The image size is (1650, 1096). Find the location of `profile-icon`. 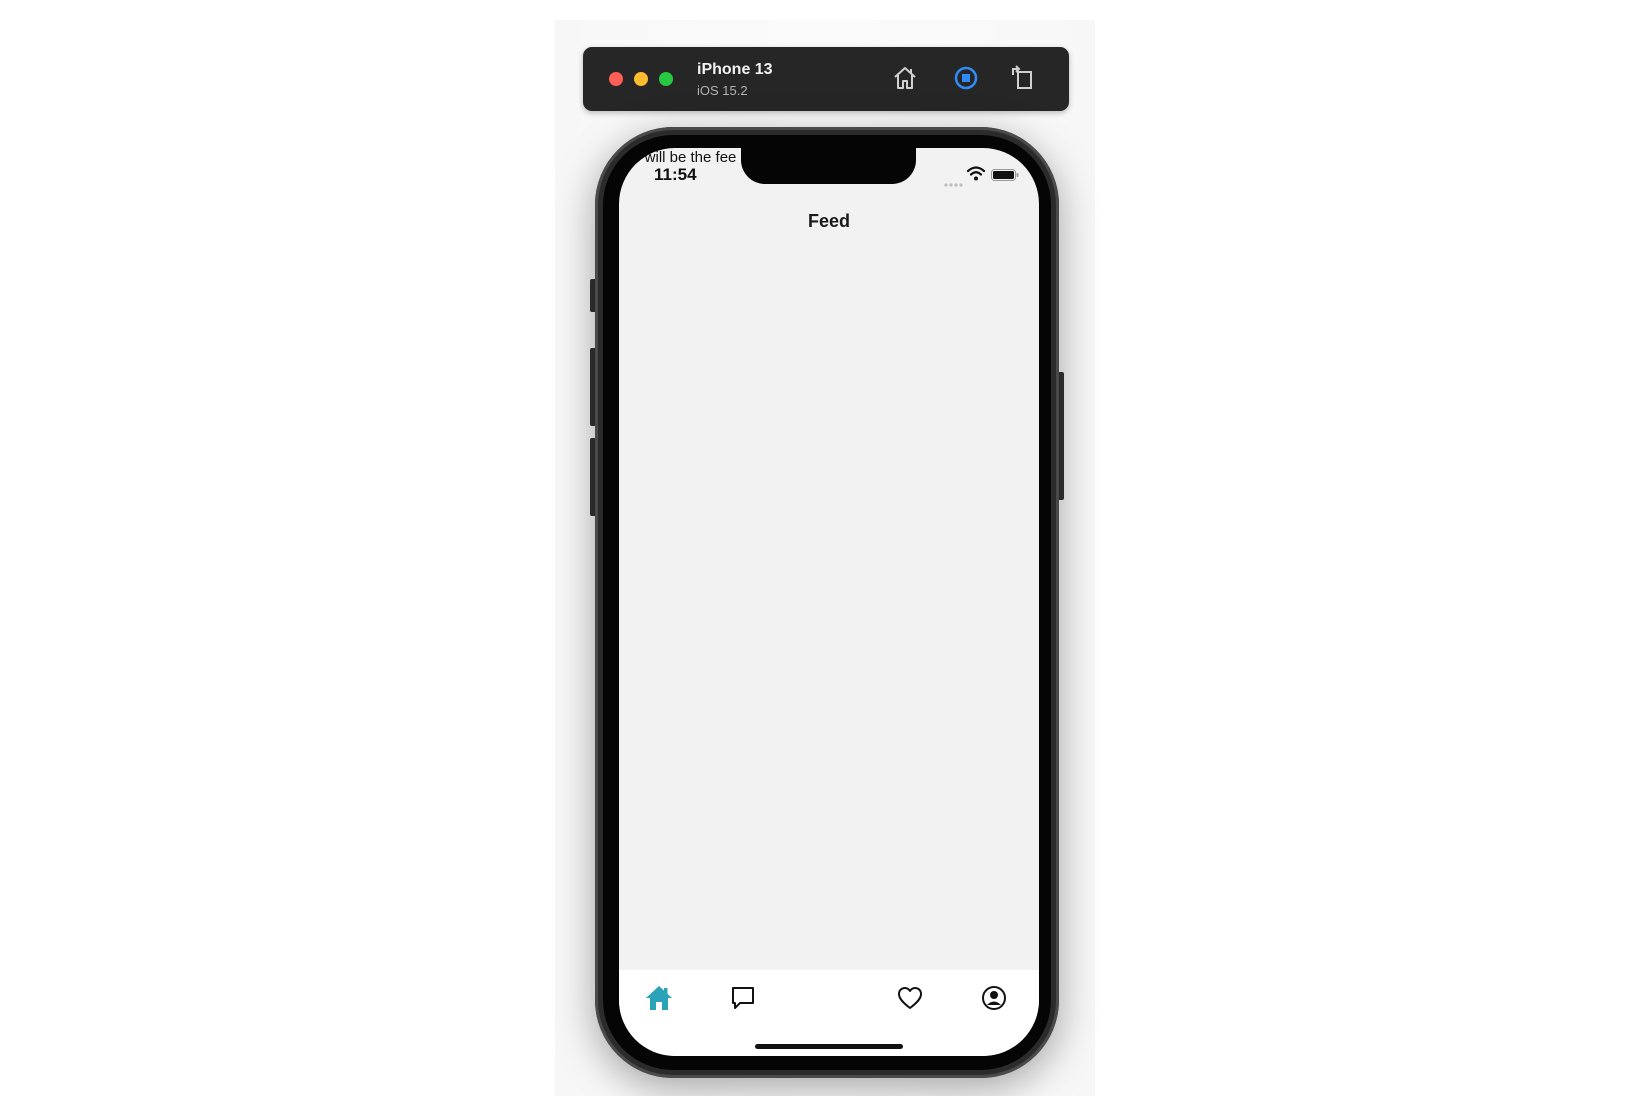

profile-icon is located at coordinates (994, 1000).